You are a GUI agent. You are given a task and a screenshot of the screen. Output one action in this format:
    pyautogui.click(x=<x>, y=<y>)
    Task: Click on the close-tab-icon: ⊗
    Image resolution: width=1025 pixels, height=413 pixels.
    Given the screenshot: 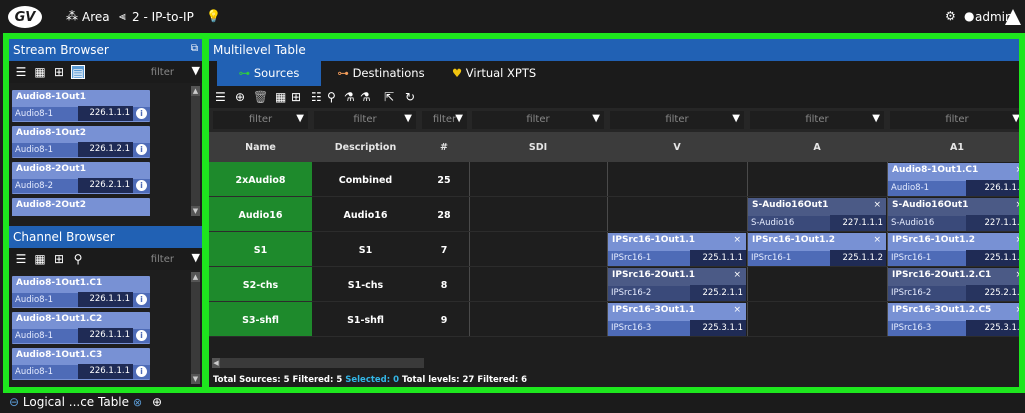 What is the action you would take?
    pyautogui.click(x=137, y=402)
    